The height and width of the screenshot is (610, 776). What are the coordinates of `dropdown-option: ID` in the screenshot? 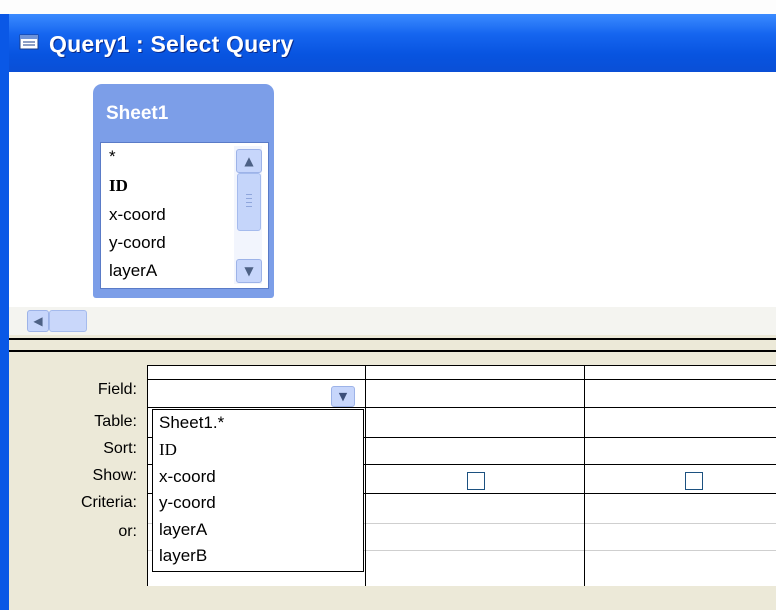 It's located at (168, 450).